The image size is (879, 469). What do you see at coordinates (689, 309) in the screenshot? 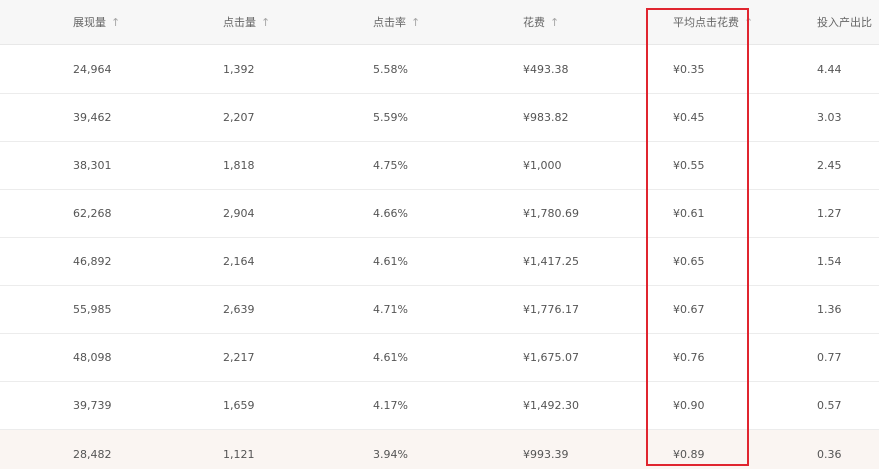
I see `cell-avg-click-cost: ¥0.67` at bounding box center [689, 309].